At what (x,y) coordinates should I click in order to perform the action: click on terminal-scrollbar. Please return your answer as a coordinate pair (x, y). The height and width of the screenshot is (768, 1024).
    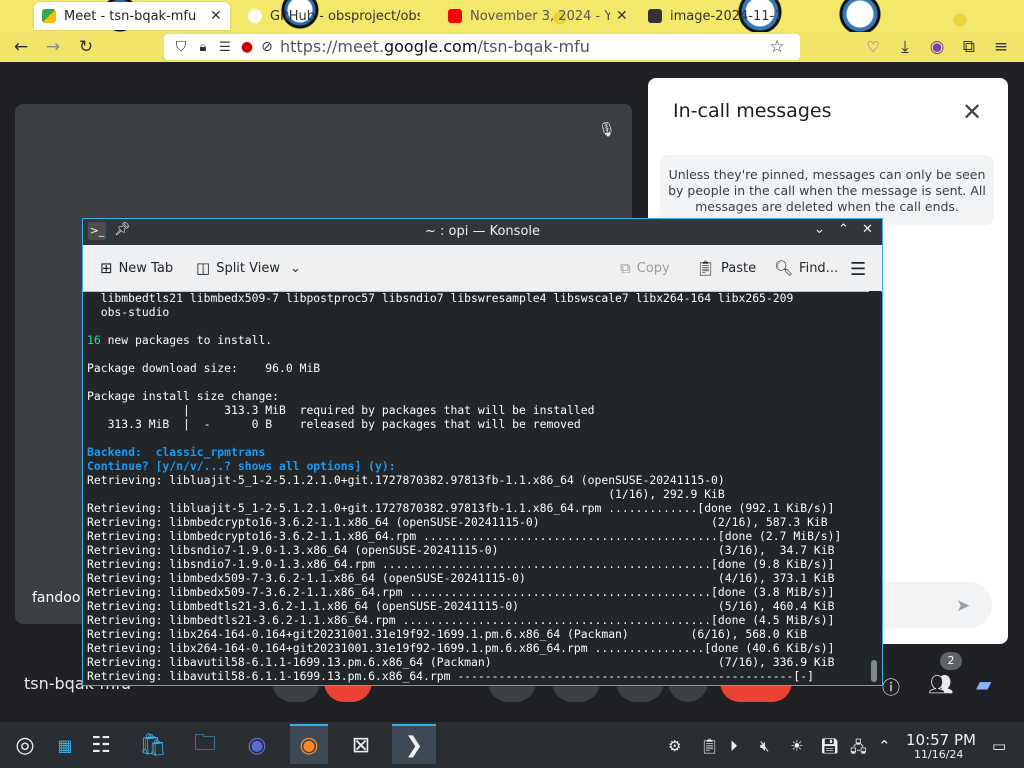
    Looking at the image, I should click on (875, 487).